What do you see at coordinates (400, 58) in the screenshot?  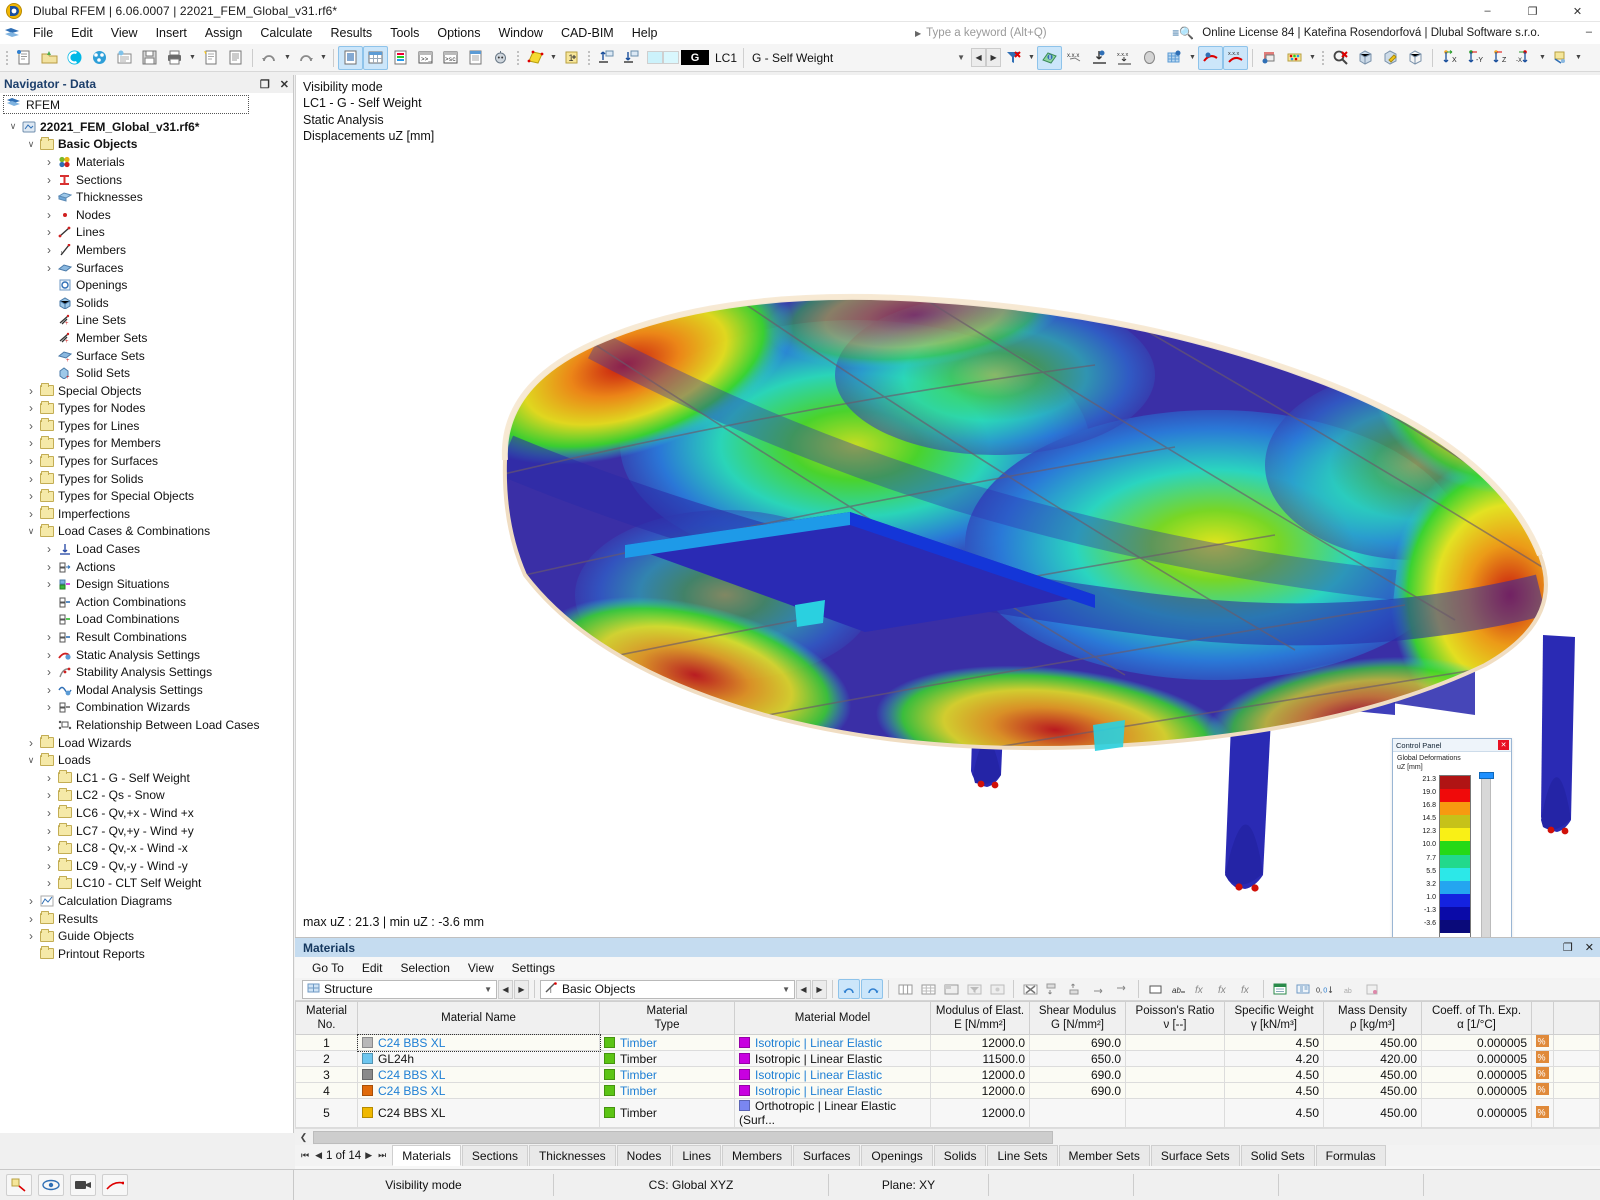 I see `colors-icon` at bounding box center [400, 58].